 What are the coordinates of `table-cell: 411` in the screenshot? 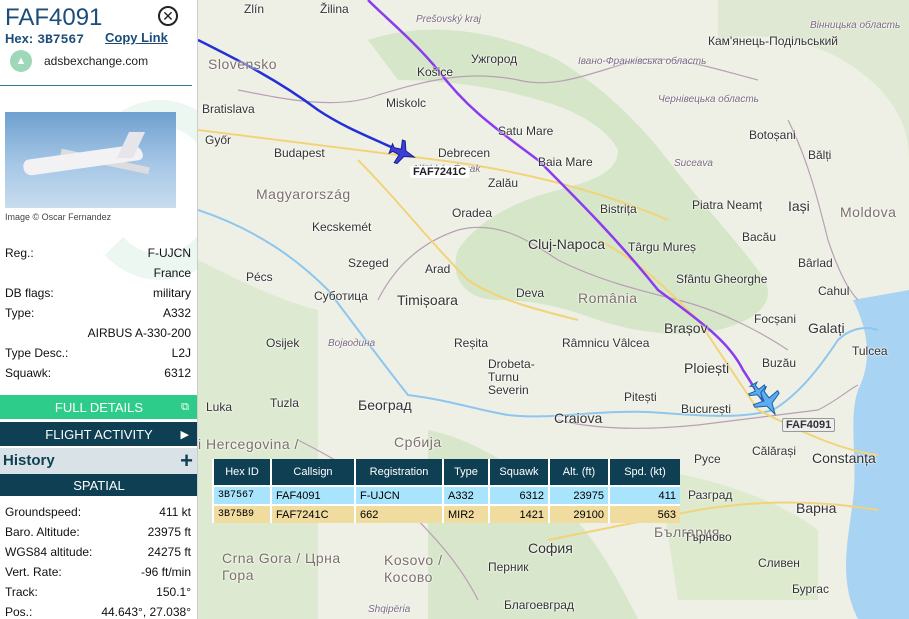 It's located at (644, 494).